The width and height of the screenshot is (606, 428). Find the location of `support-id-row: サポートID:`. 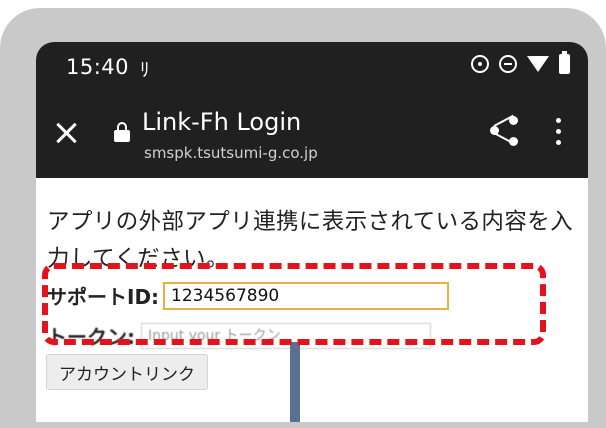

support-id-row: サポートID: is located at coordinates (248, 295).